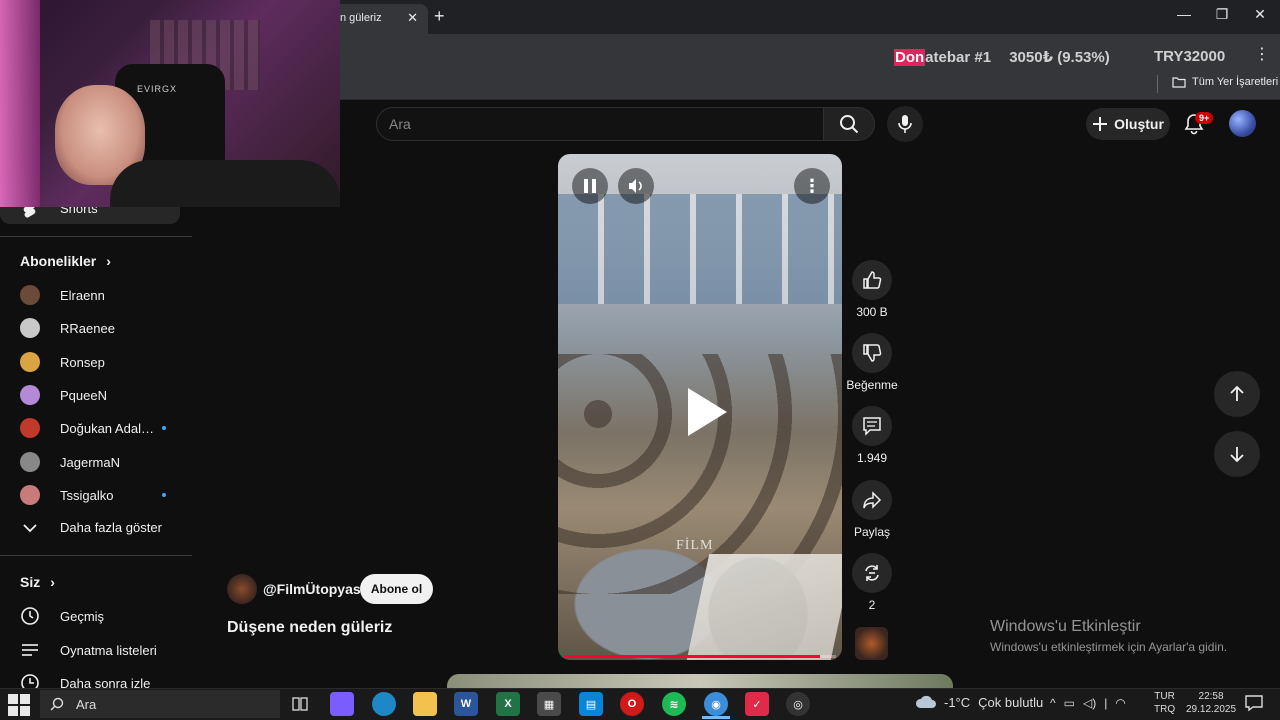 This screenshot has width=1280, height=720. I want to click on browser-menu-icon: ⋮, so click(1262, 54).